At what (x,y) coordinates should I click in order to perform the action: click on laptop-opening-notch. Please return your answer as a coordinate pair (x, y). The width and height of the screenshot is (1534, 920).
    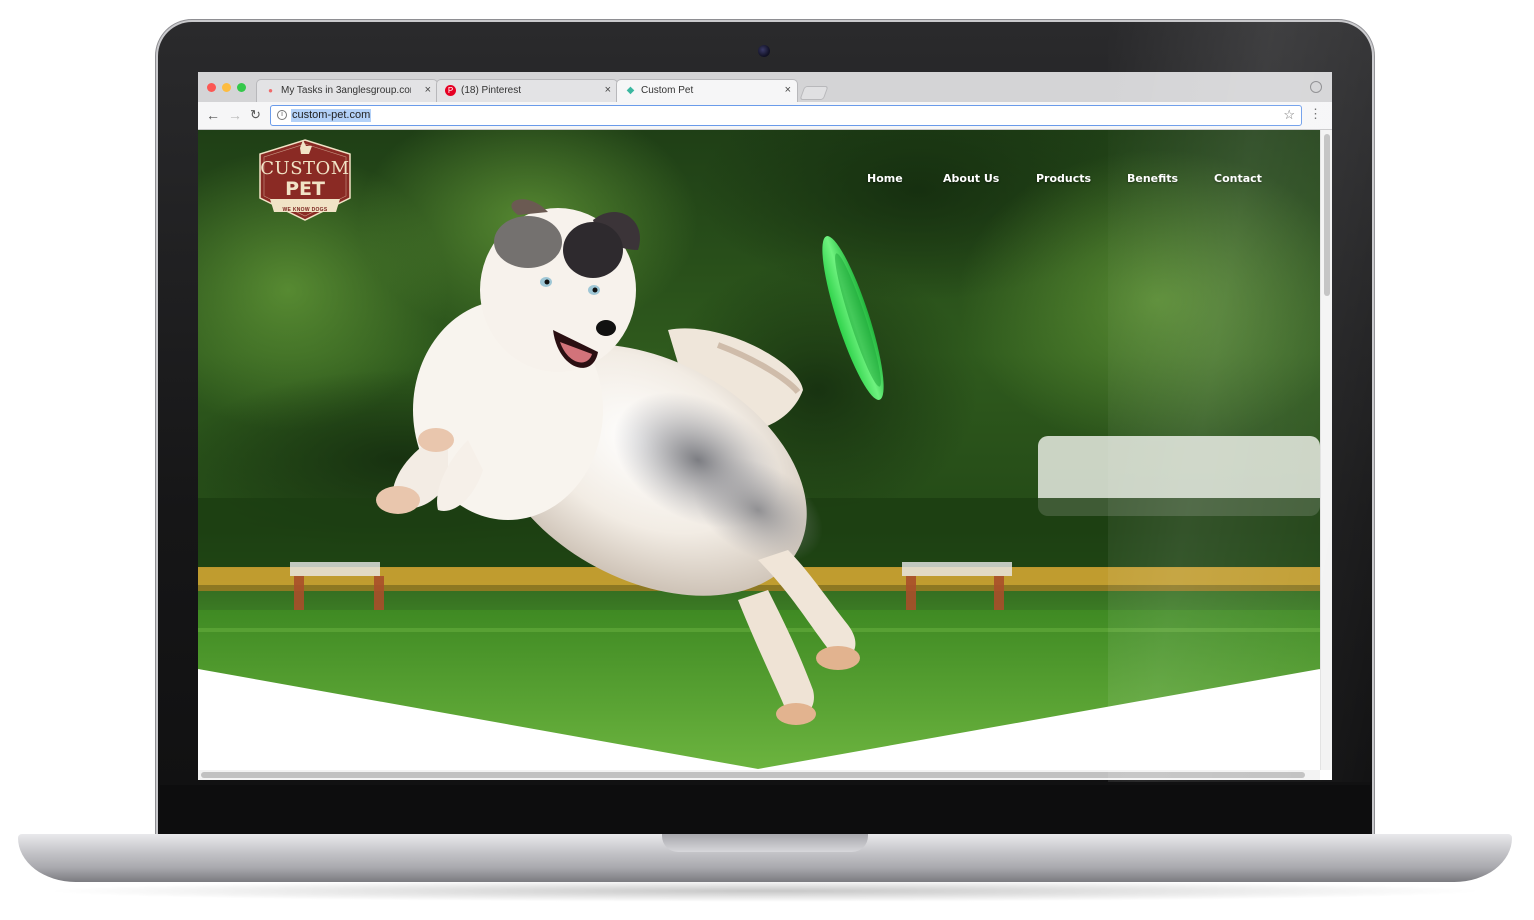
    Looking at the image, I should click on (765, 843).